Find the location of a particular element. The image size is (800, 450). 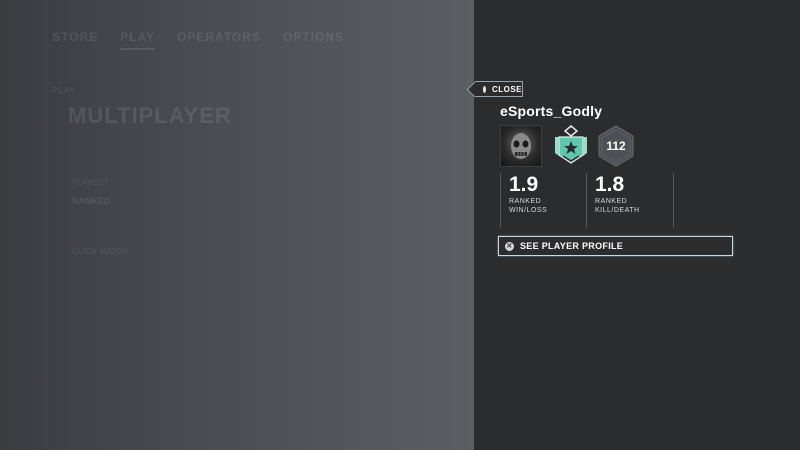

win-loss-value: 1.9 is located at coordinates (524, 184).